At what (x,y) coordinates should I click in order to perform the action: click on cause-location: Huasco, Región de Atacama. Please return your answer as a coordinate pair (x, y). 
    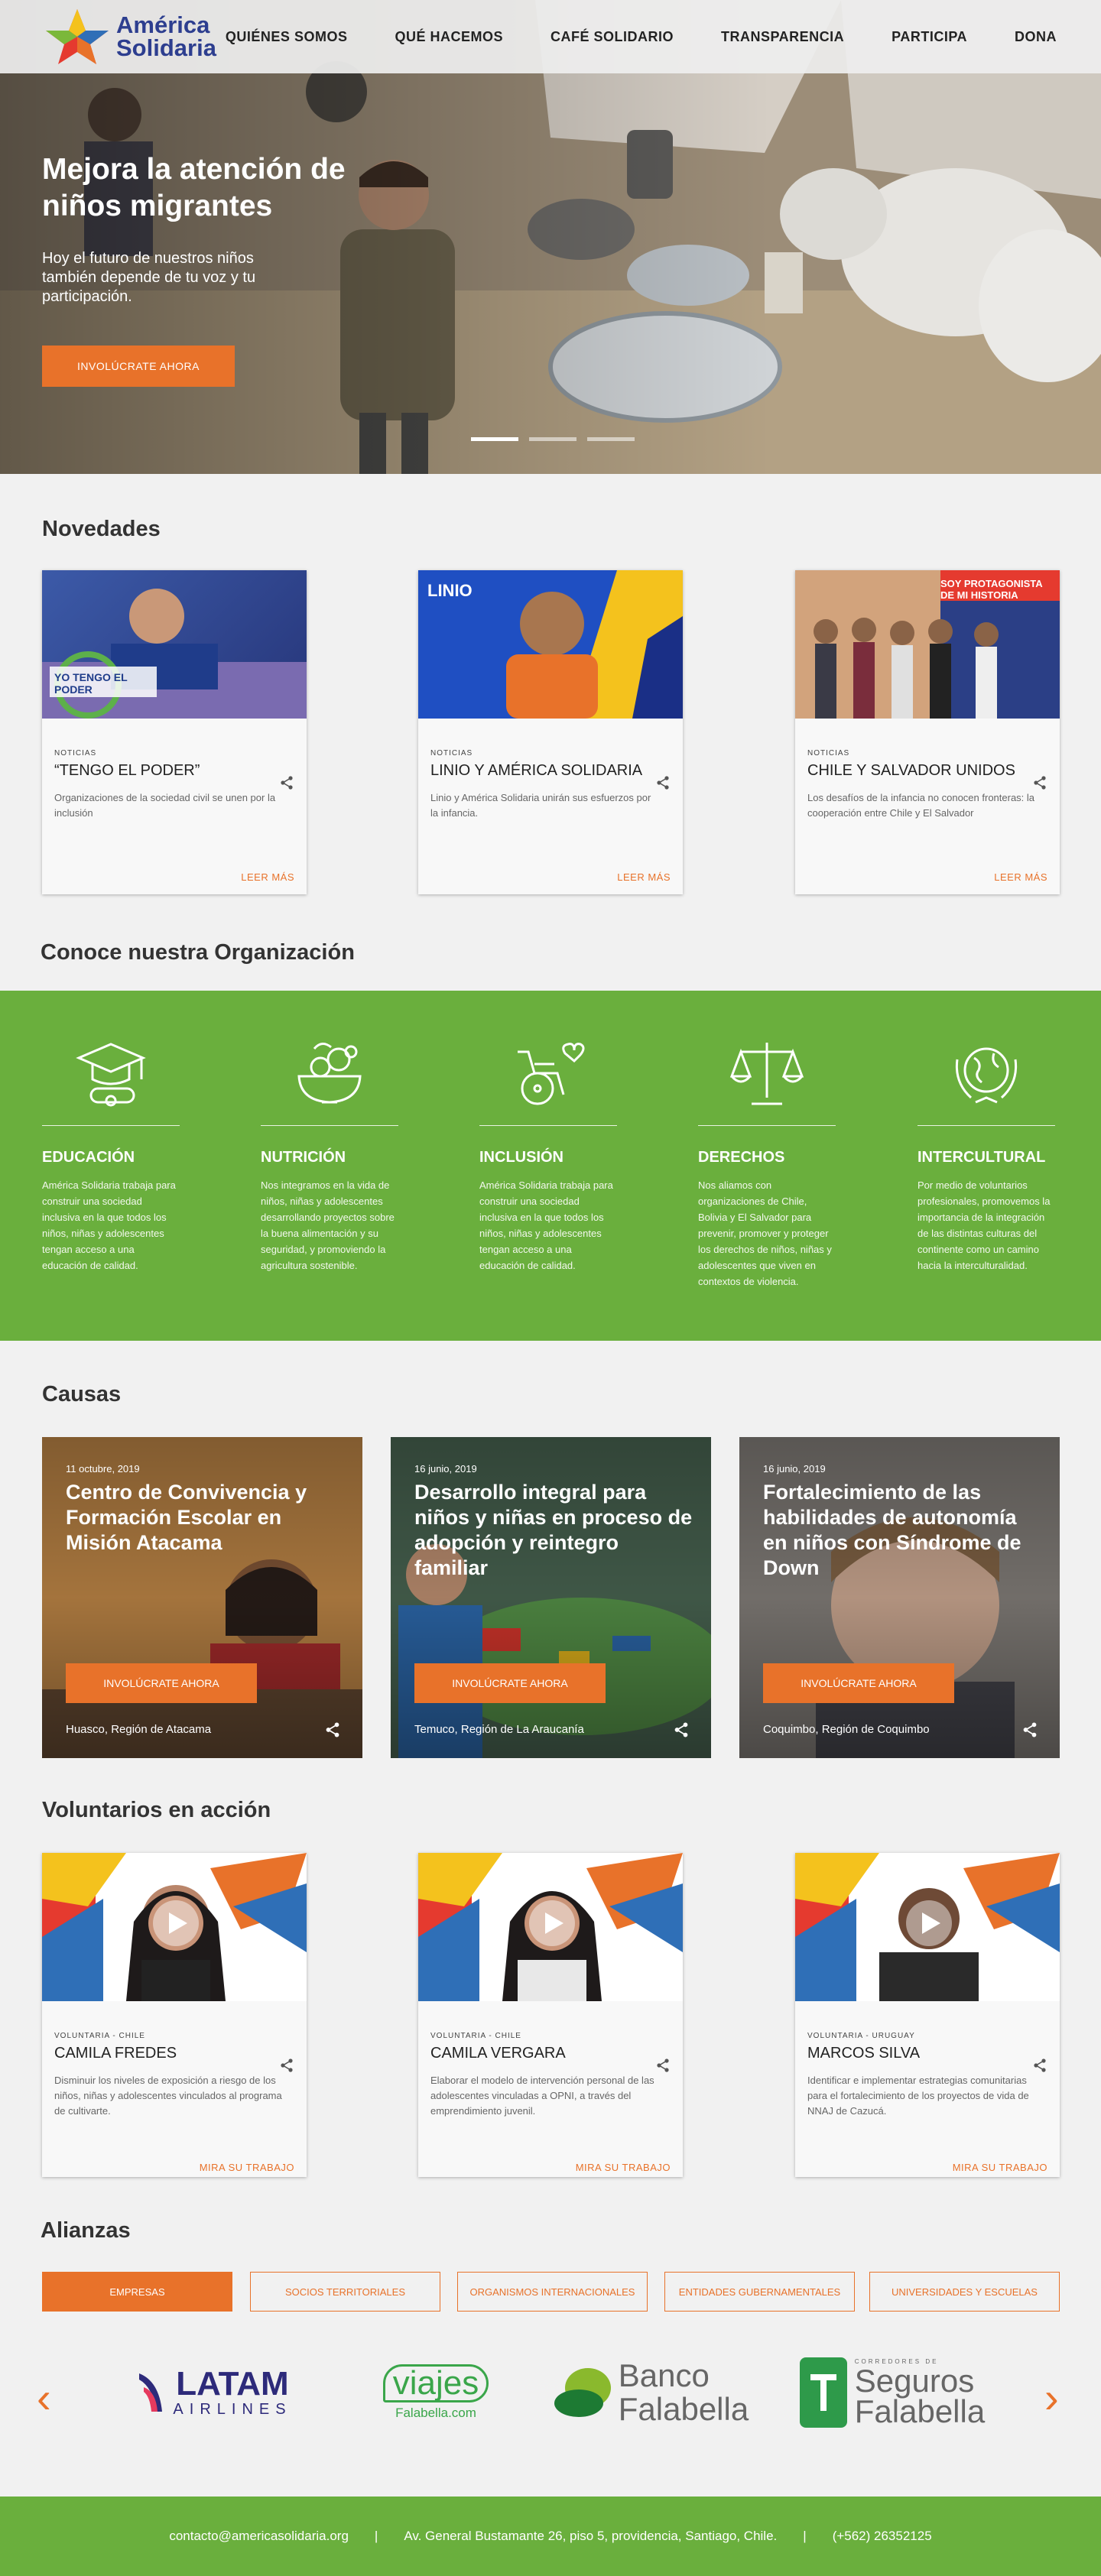
    Looking at the image, I should click on (139, 1729).